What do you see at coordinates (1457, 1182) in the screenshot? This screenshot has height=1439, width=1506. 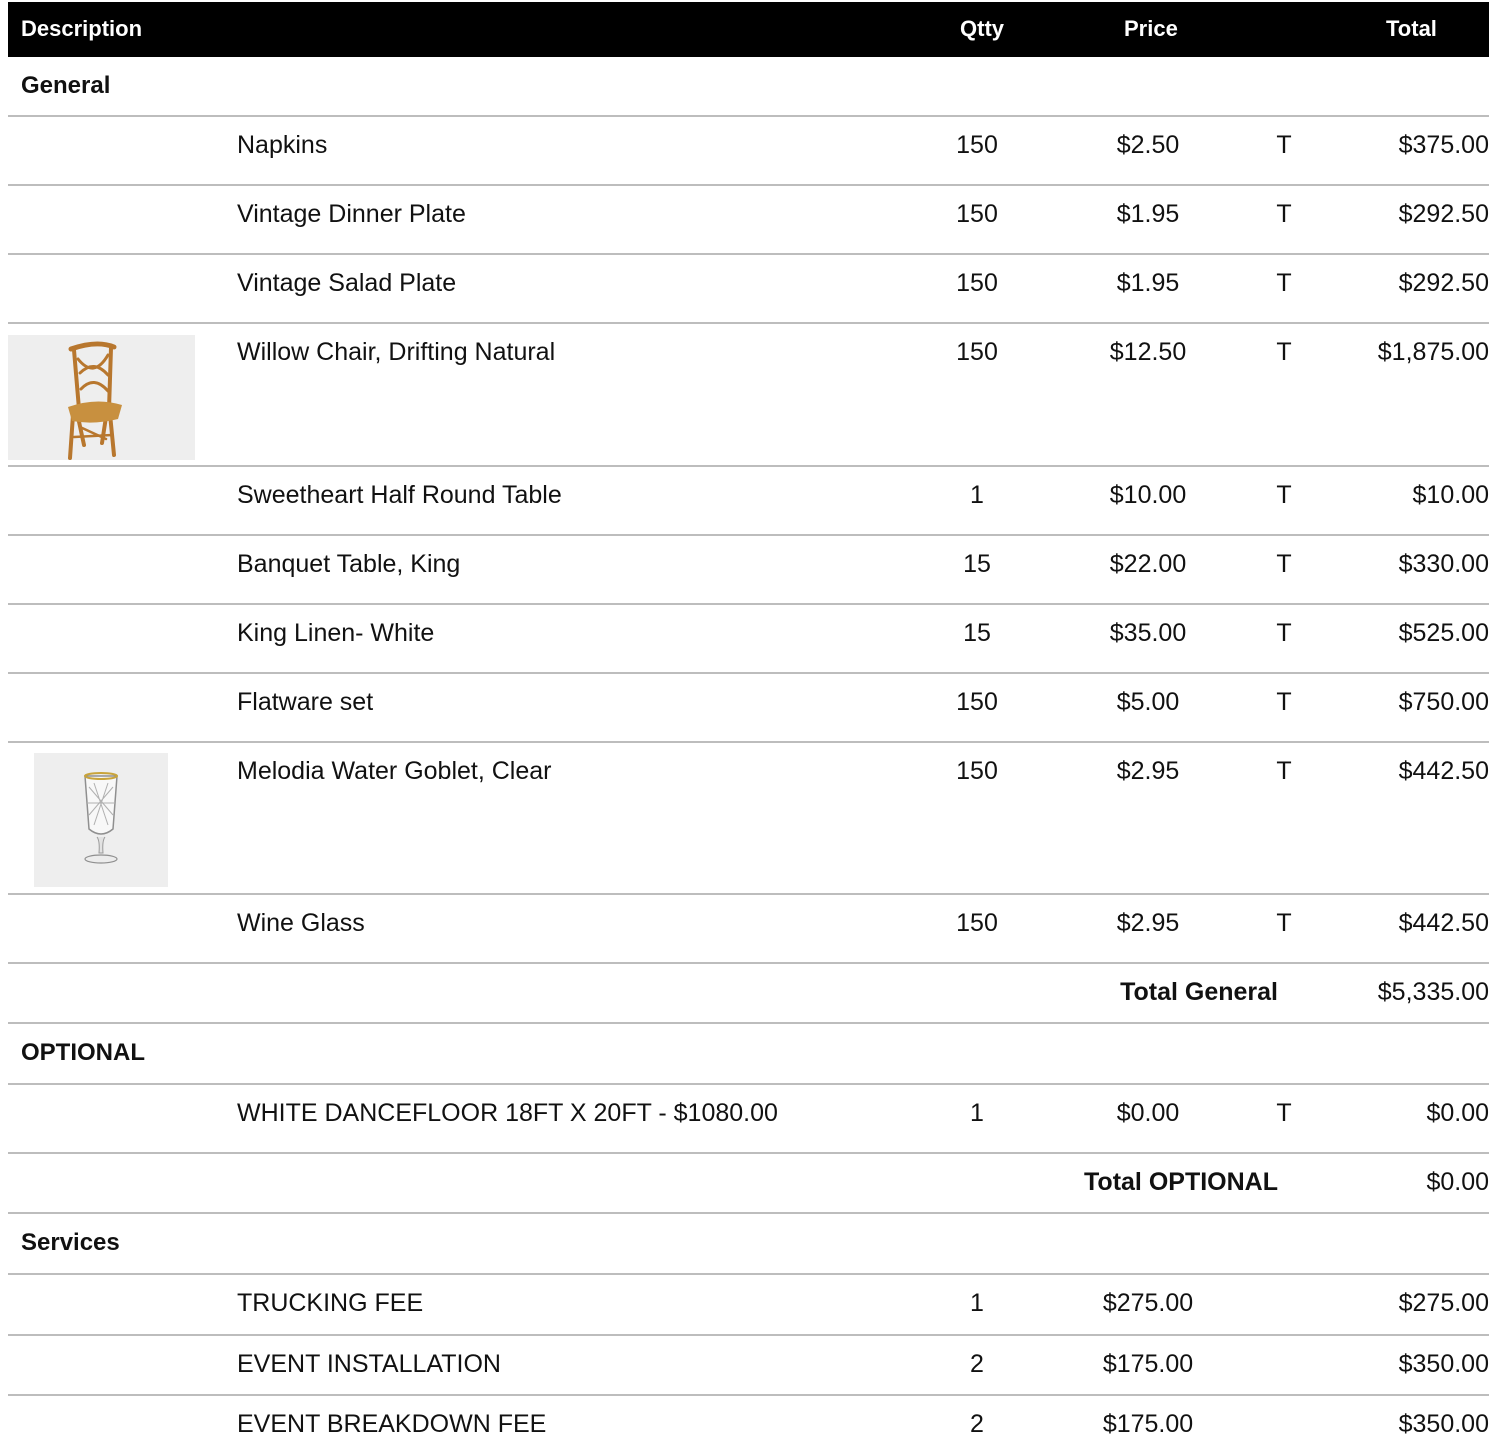 I see `subtotal-value: $0.00` at bounding box center [1457, 1182].